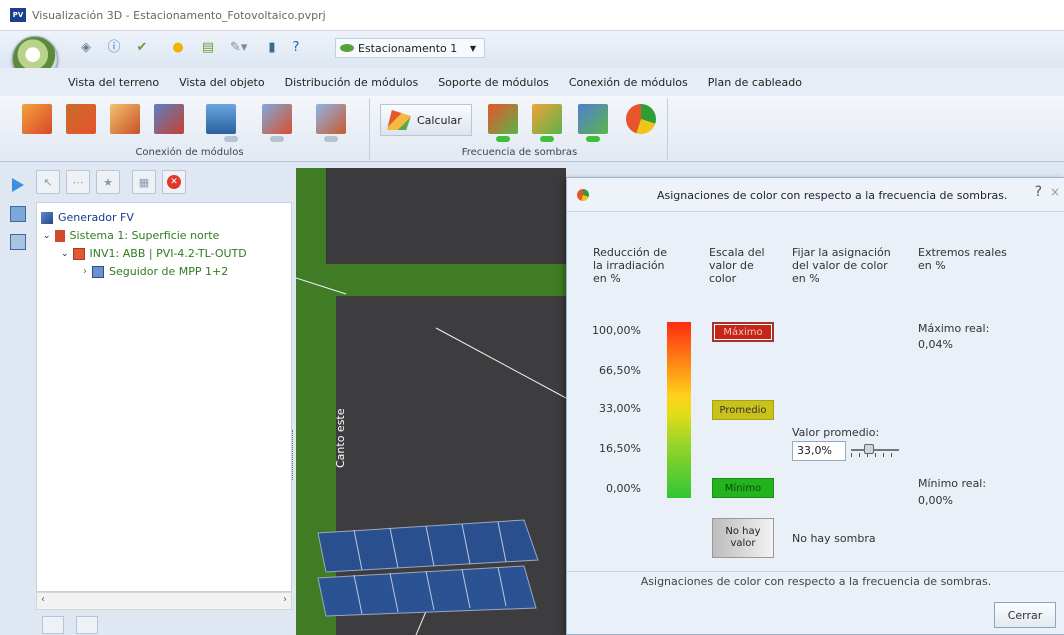 This screenshot has width=1064, height=635. Describe the element at coordinates (743, 538) in the screenshot. I see `no-value-color-swatch: No hay valor` at that location.